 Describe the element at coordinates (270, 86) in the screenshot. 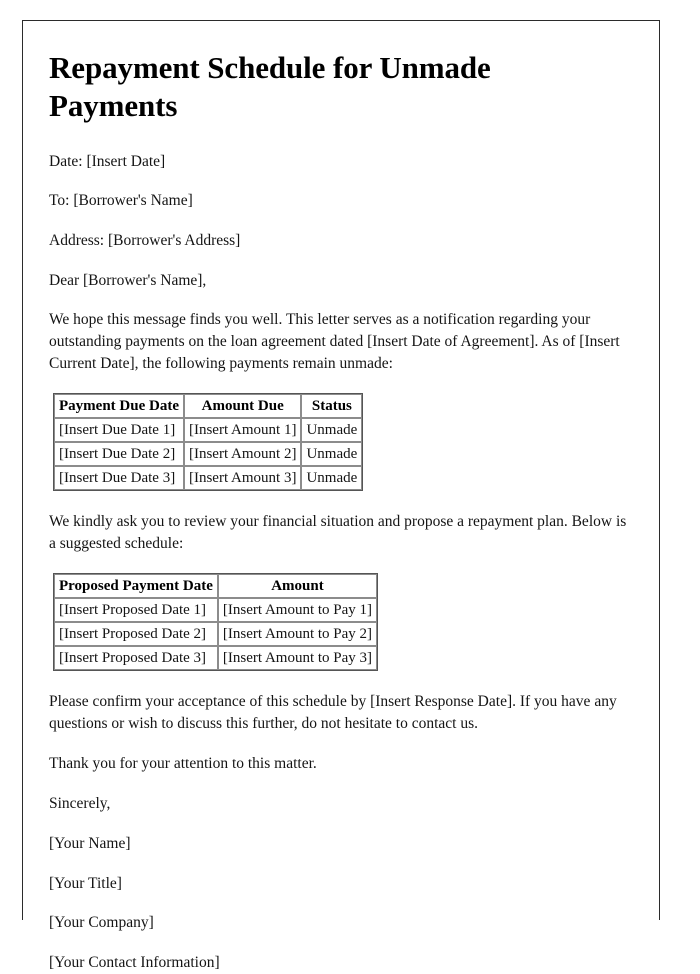

I see `page-title: Repayment Schedule for Unmade Payments` at that location.